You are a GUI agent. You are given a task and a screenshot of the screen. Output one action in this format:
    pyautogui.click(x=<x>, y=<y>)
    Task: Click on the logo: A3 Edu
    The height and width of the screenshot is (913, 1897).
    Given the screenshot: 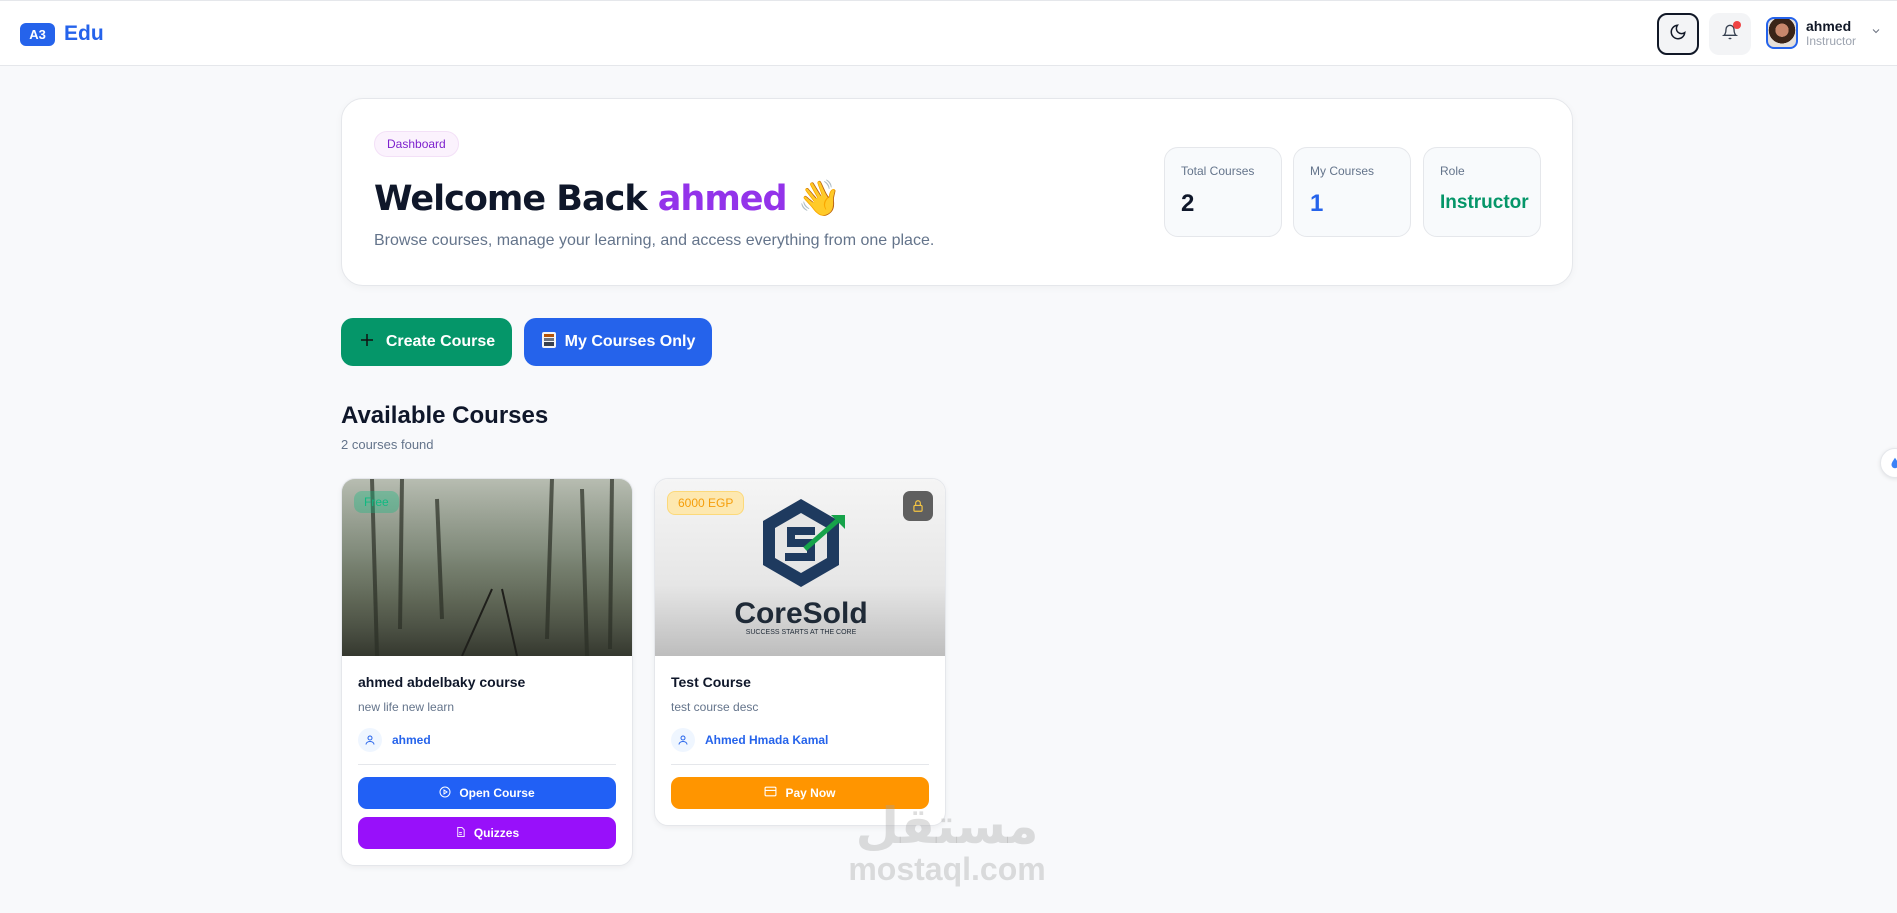 What is the action you would take?
    pyautogui.click(x=62, y=34)
    